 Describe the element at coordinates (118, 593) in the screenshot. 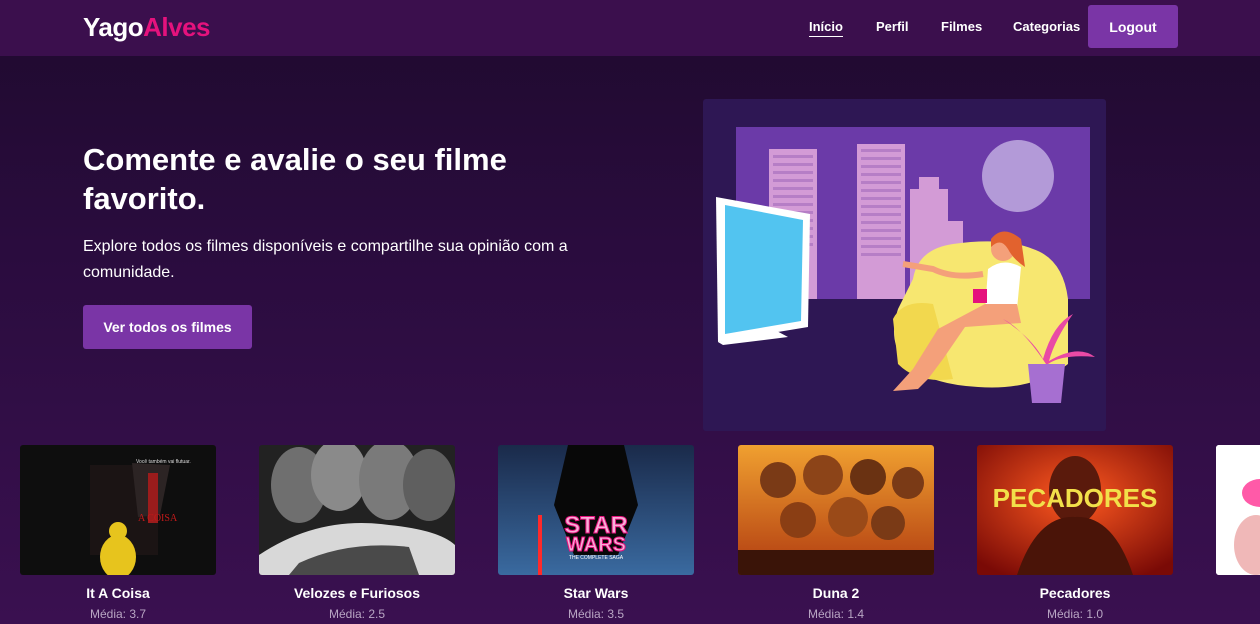

I see `movie-title: It A Coisa` at that location.